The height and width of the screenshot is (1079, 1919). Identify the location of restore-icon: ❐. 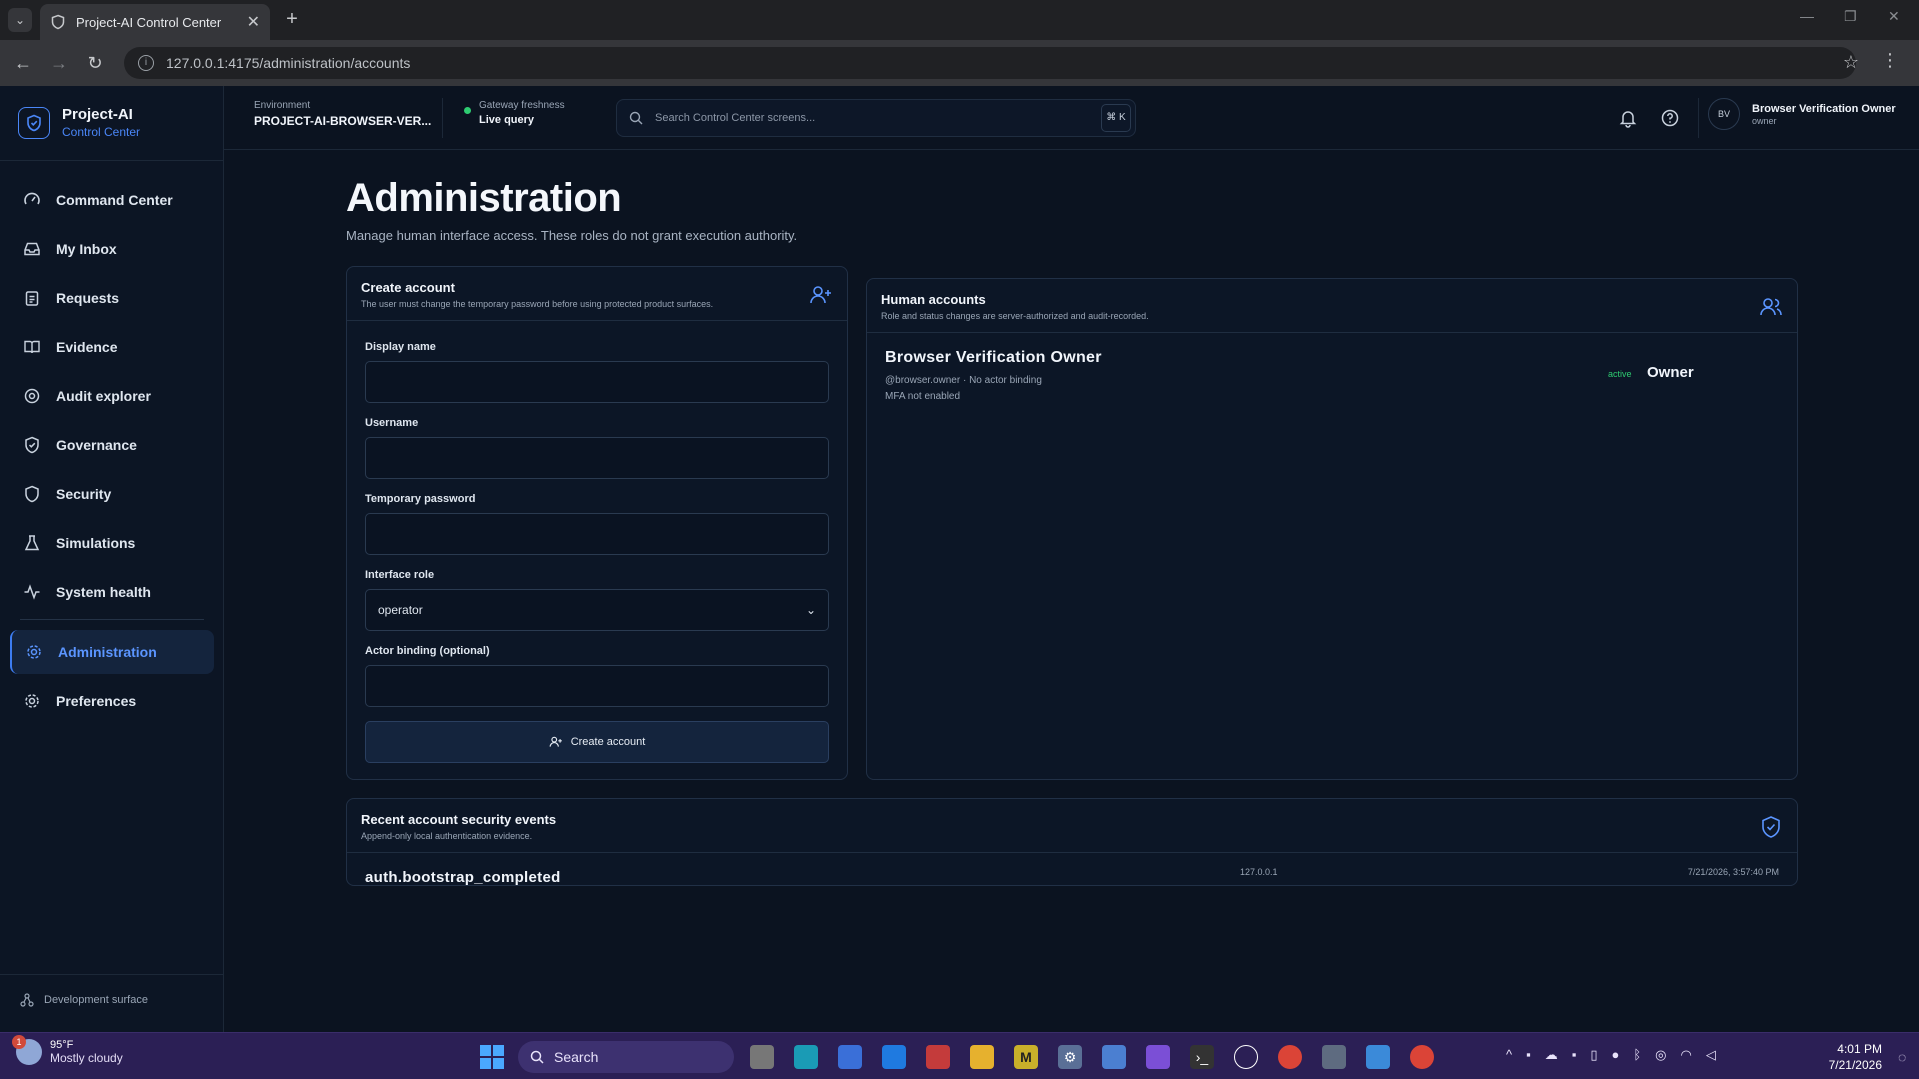
(1850, 16).